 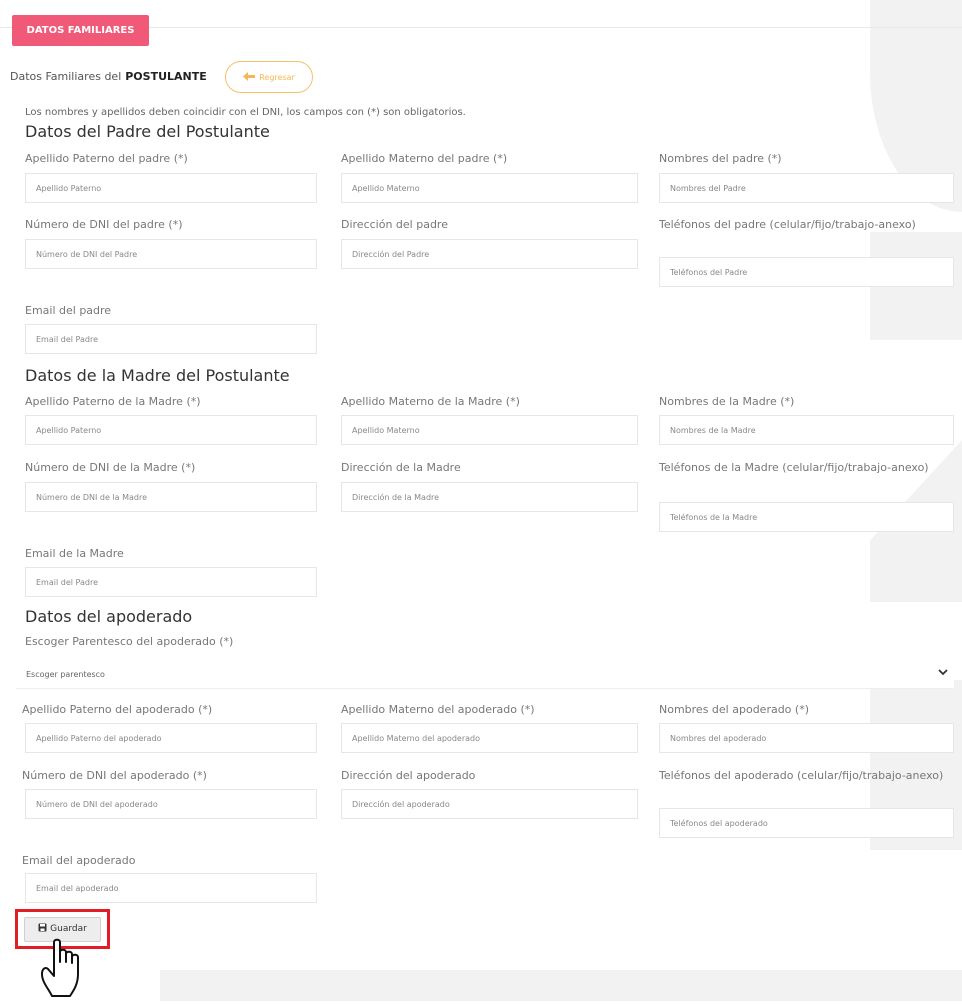 I want to click on input-madre-direccion: Dirección de la Madre, so click(x=489, y=497).